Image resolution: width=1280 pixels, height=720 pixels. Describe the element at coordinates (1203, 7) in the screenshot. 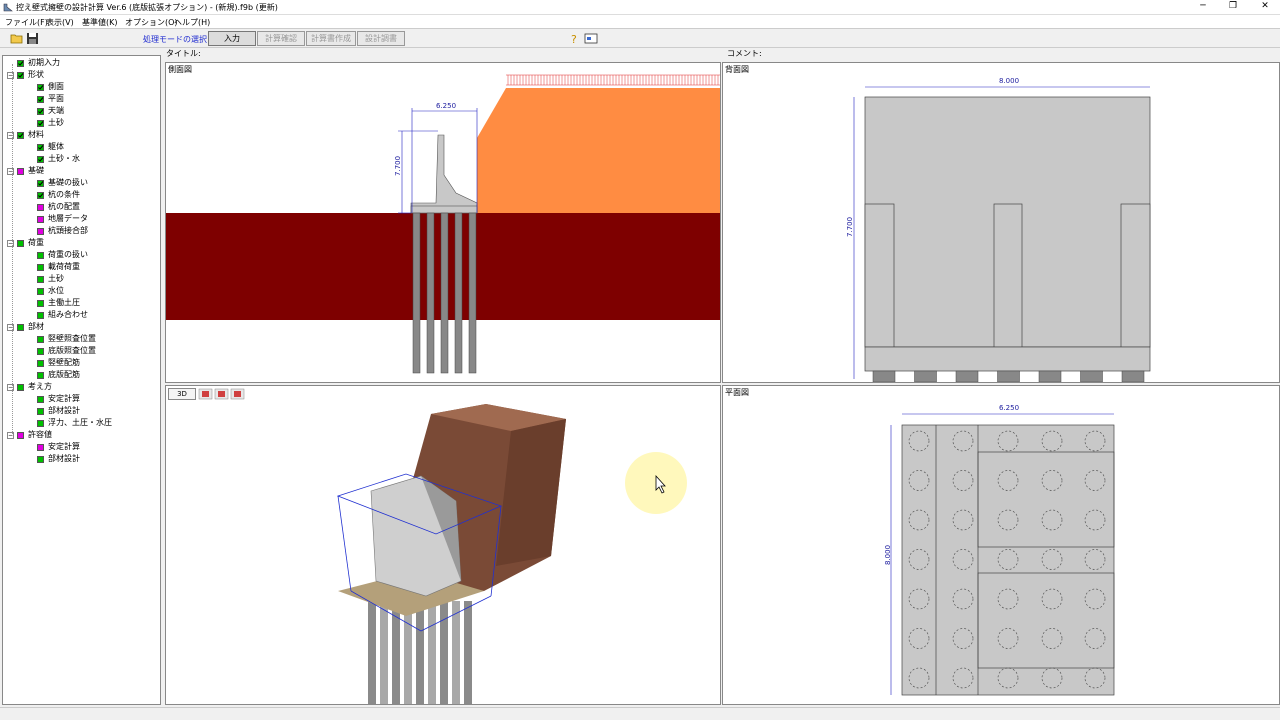

I see `minimize-button: ─` at that location.